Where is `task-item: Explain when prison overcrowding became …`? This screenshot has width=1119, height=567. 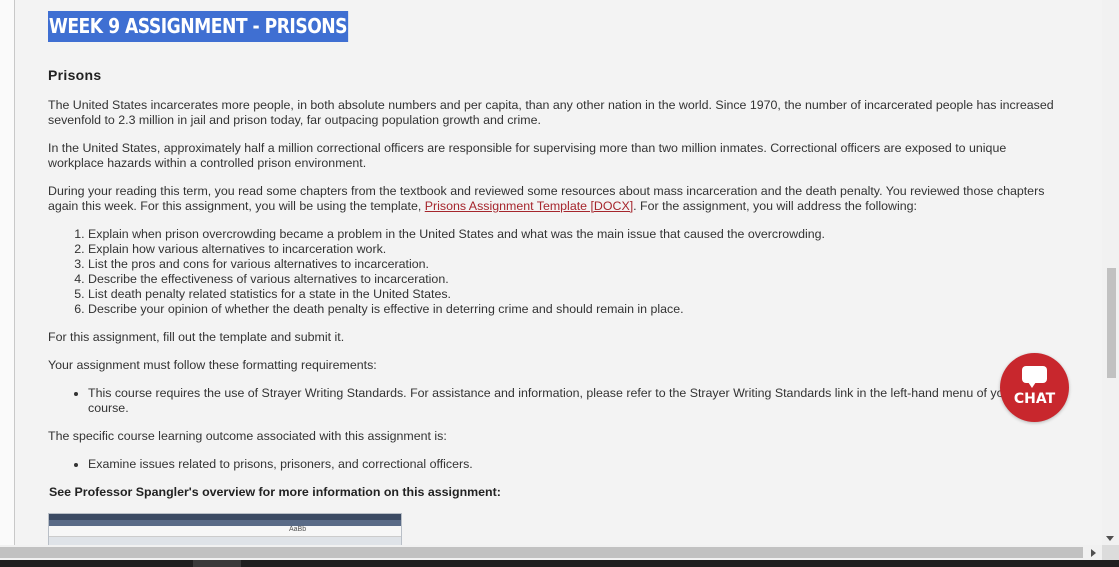 task-item: Explain when prison overcrowding became … is located at coordinates (588, 234).